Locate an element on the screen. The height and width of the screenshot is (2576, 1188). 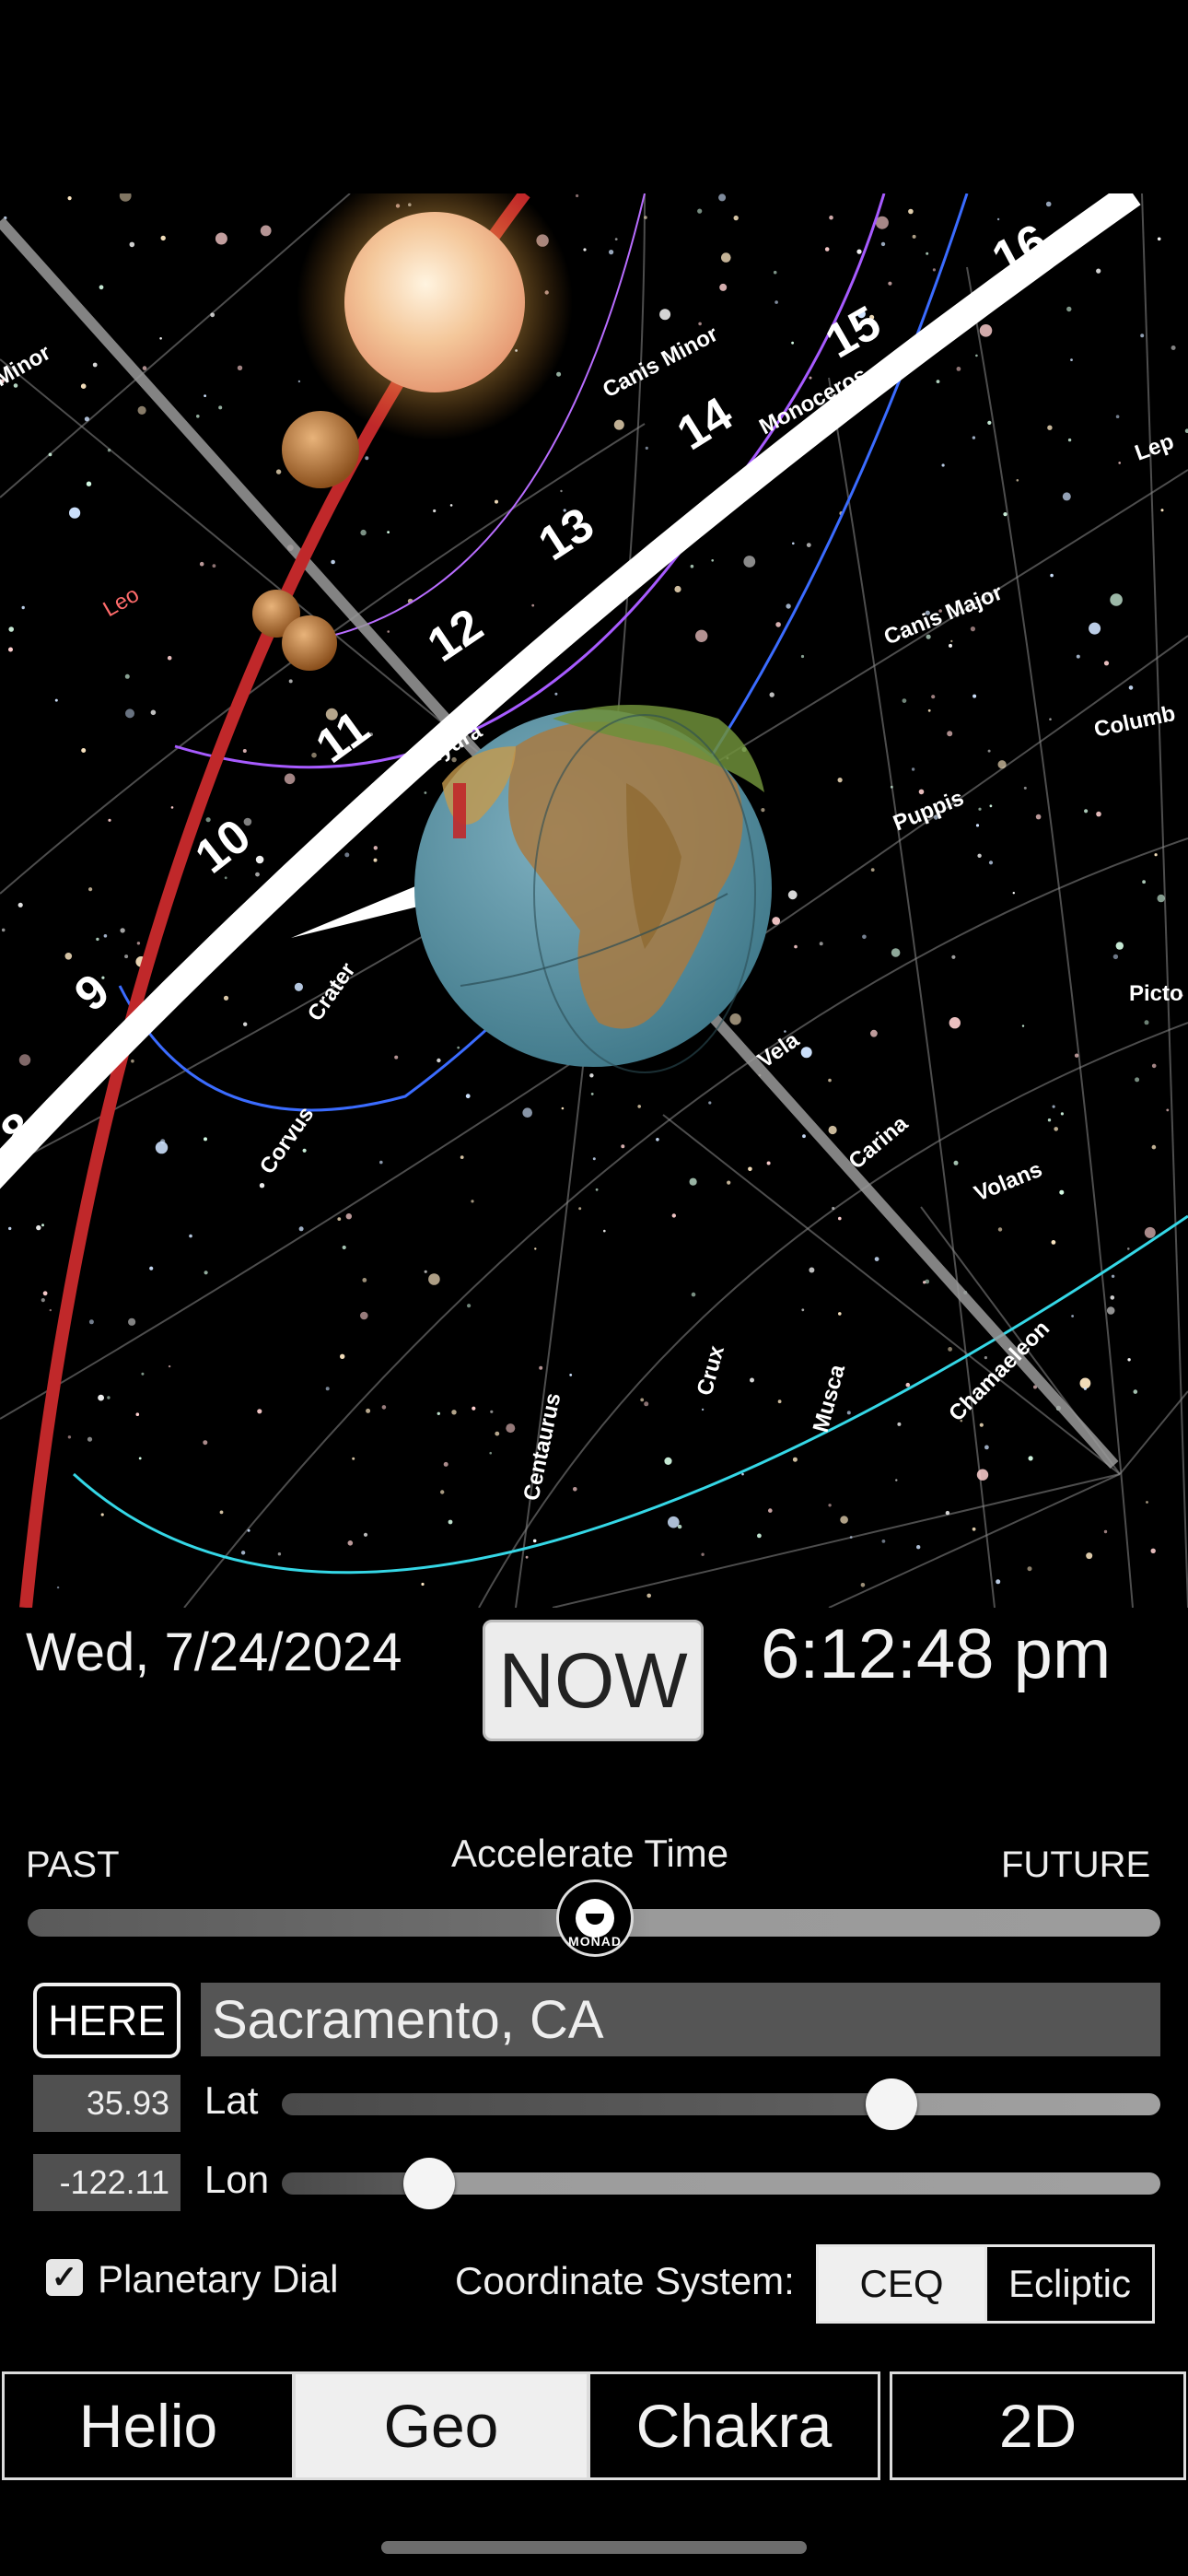
latitude-value-field: 35.93 is located at coordinates (107, 2103).